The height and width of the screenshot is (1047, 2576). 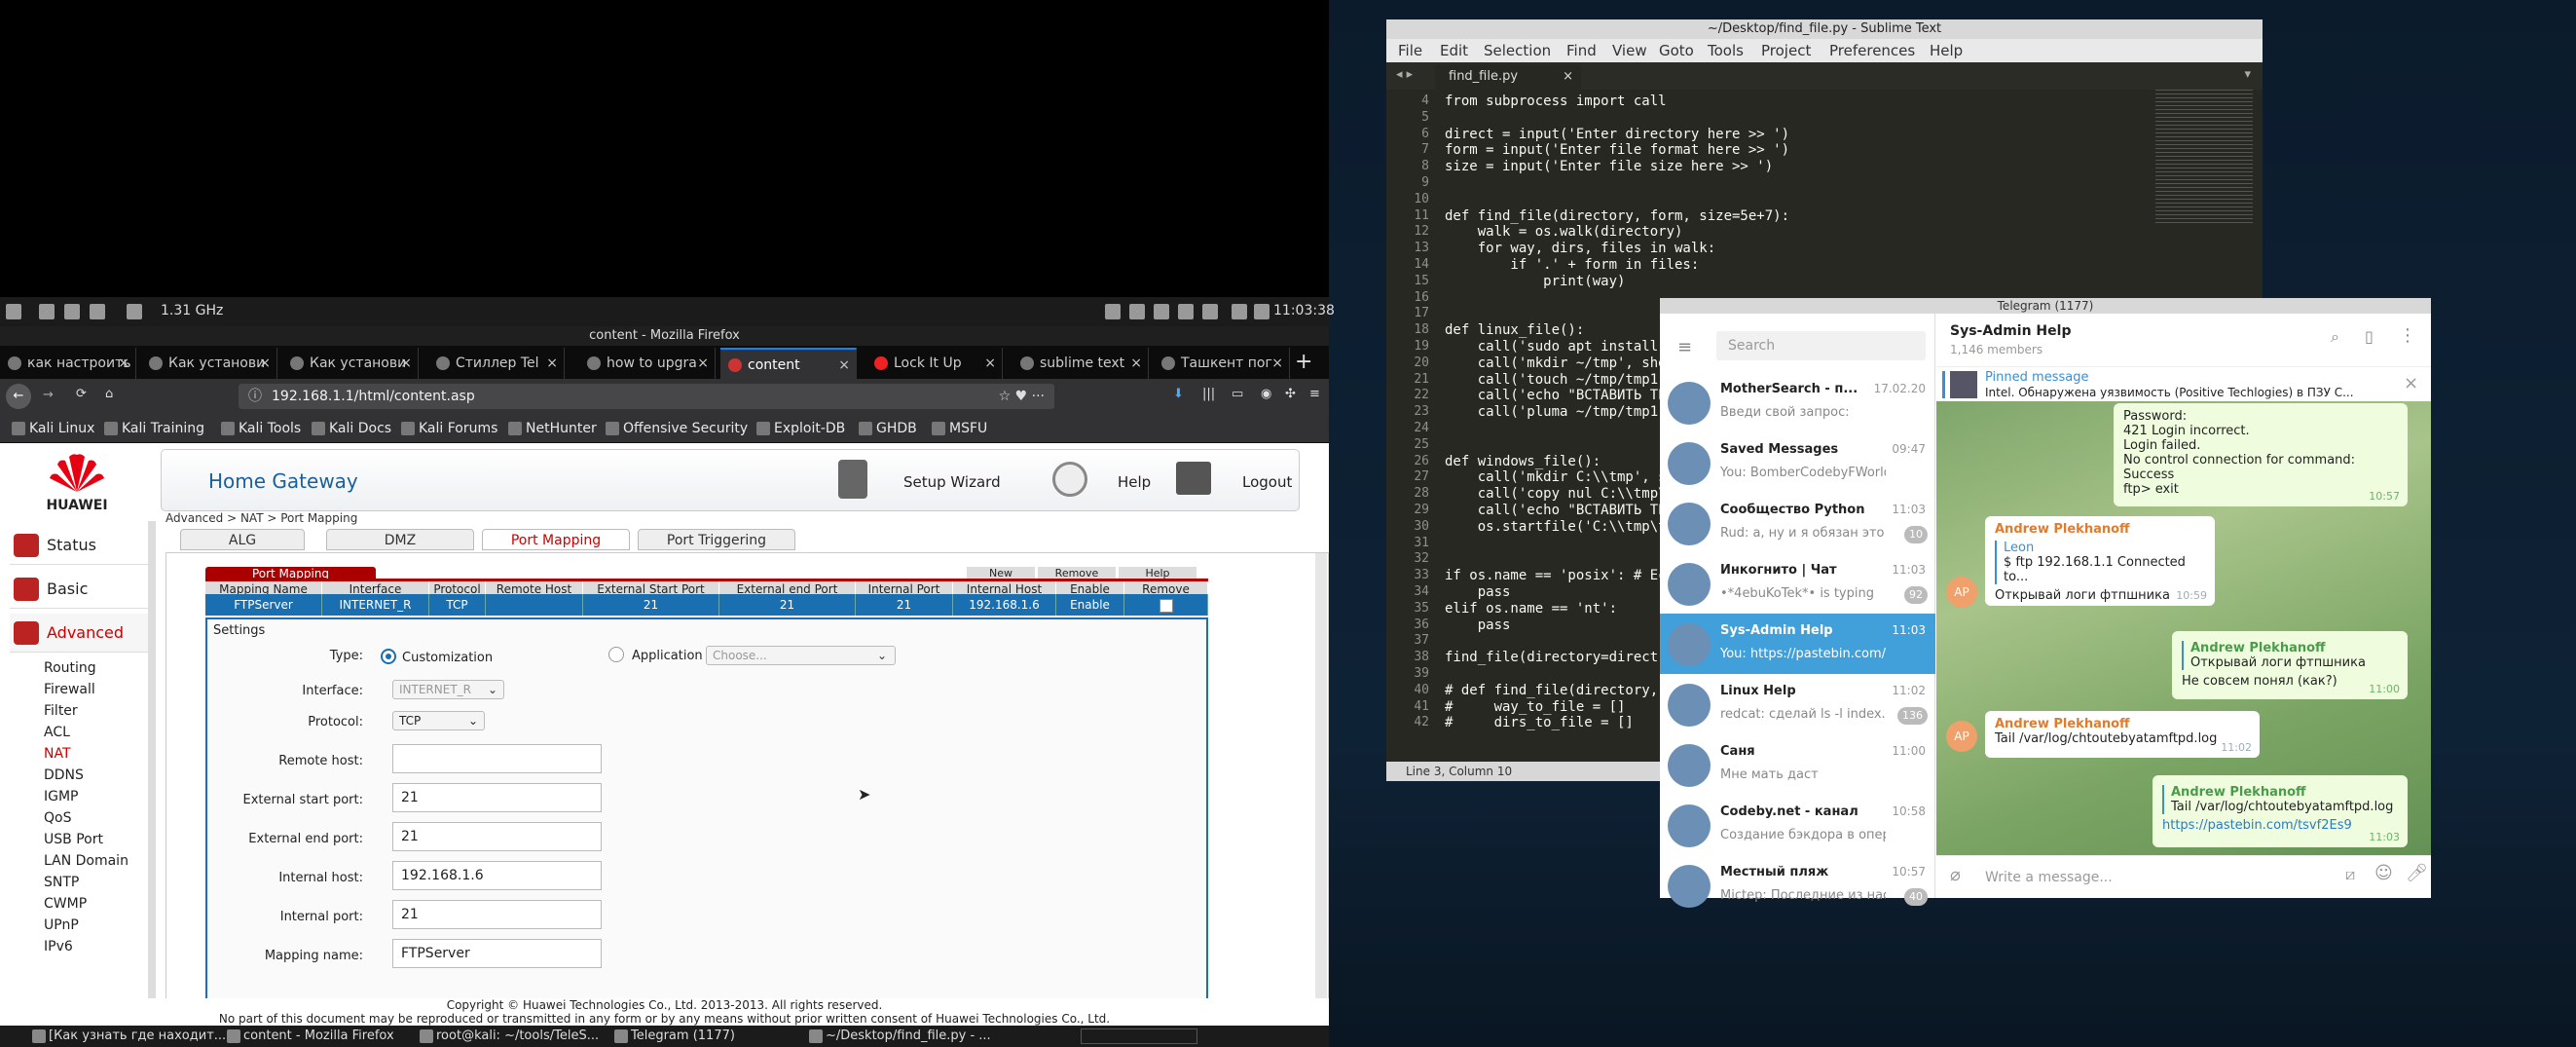 I want to click on browser-tab: Ташкент пог ×, so click(x=1222, y=364).